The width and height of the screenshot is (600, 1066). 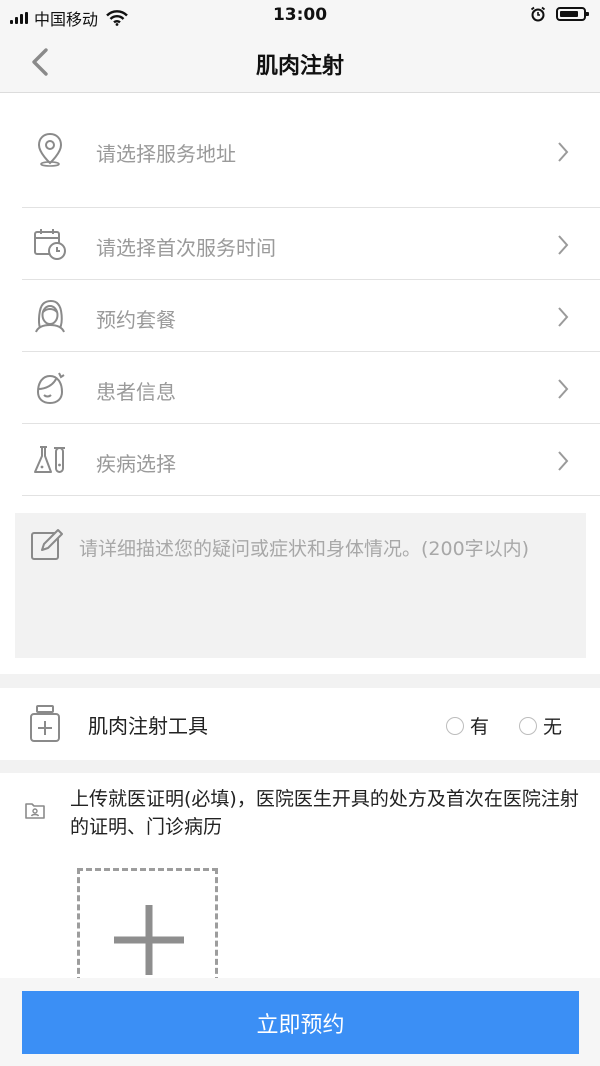 What do you see at coordinates (540, 725) in the screenshot?
I see `tool-no-radio: 无` at bounding box center [540, 725].